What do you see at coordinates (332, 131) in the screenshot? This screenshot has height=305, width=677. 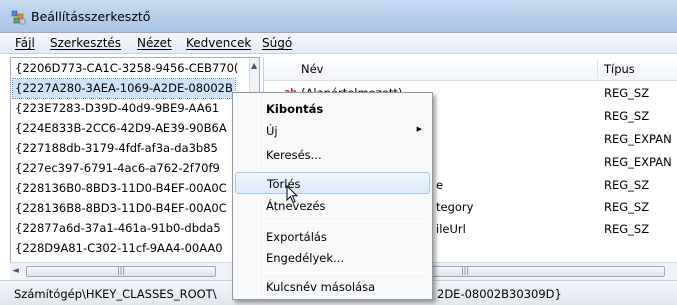 I see `menu-item-new: Új ▶` at bounding box center [332, 131].